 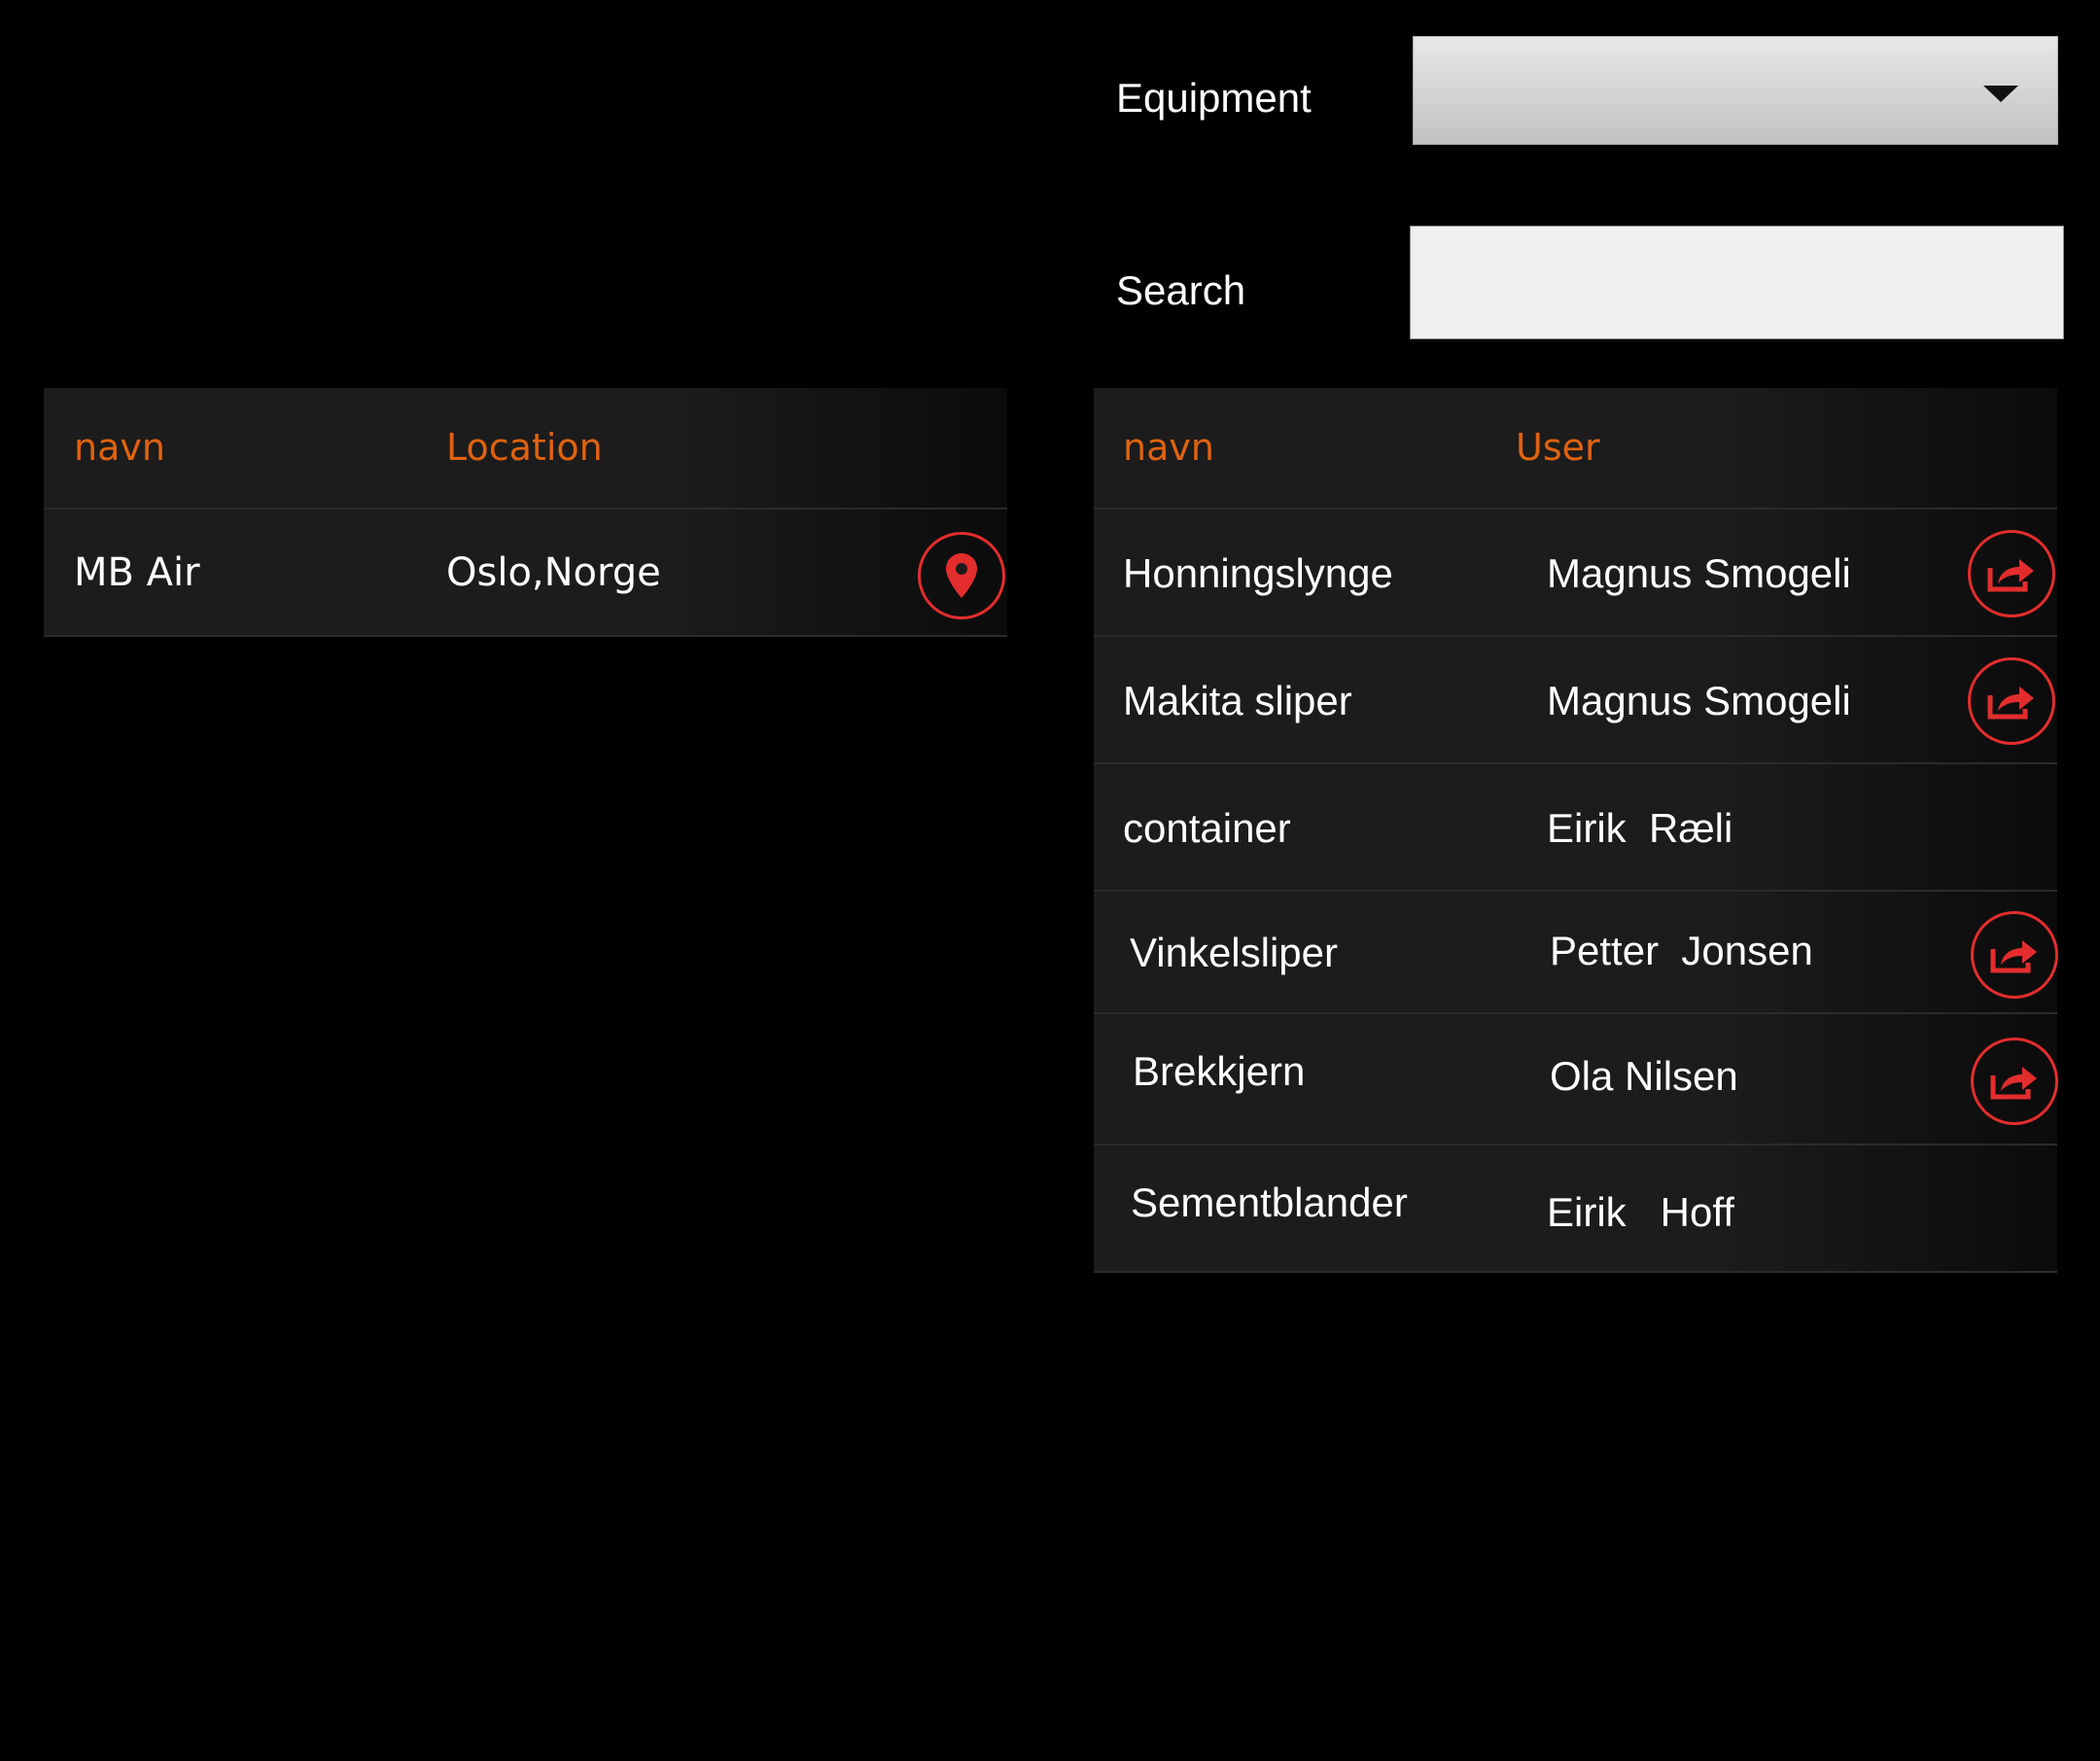 I want to click on equipment-table-header: navn User, so click(x=1575, y=449).